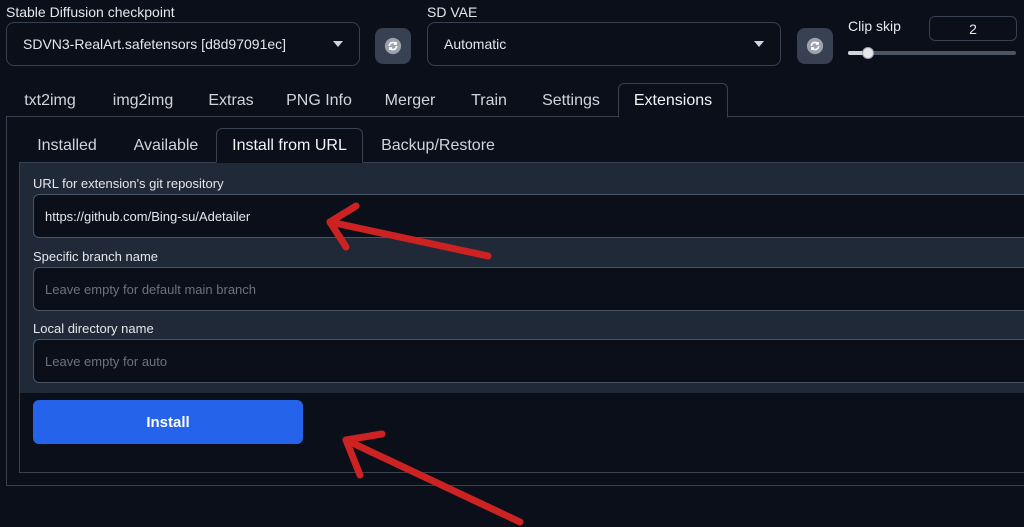  I want to click on url-label: URL for extension's git repository, so click(128, 183).